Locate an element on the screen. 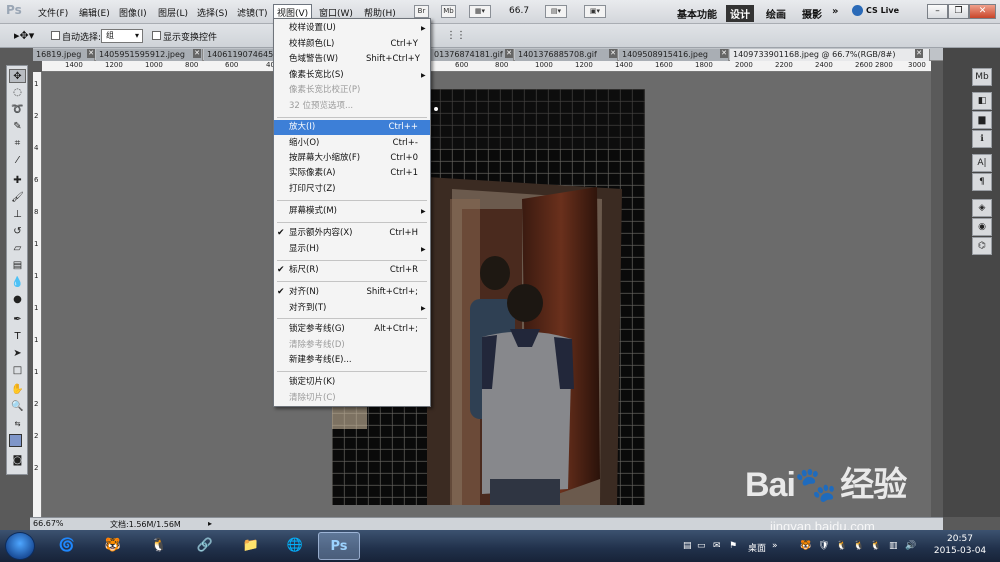 This screenshot has width=1000, height=562. system-clock: 20:57 2015-03-04 is located at coordinates (960, 545).